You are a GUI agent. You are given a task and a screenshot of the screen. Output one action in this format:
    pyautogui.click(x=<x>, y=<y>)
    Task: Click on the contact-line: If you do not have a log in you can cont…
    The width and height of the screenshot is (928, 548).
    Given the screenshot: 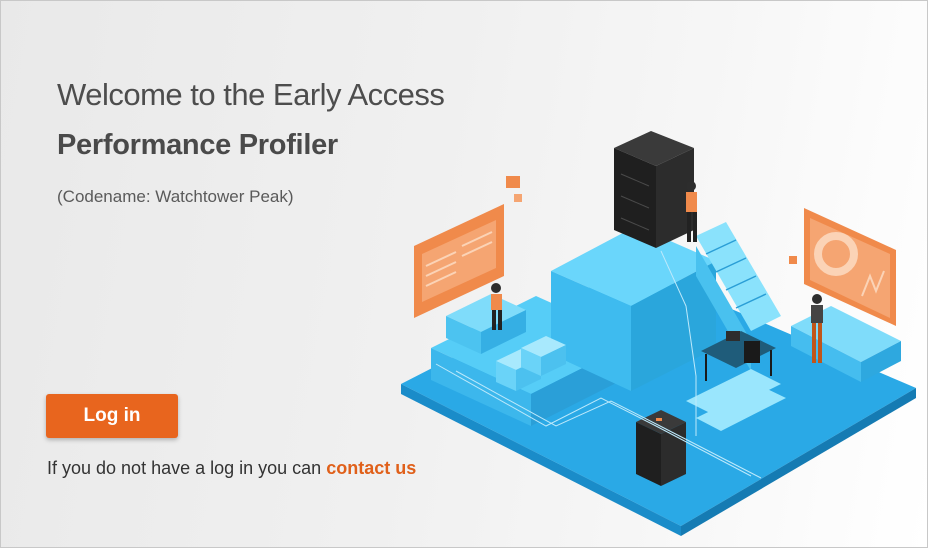 What is the action you would take?
    pyautogui.click(x=231, y=468)
    